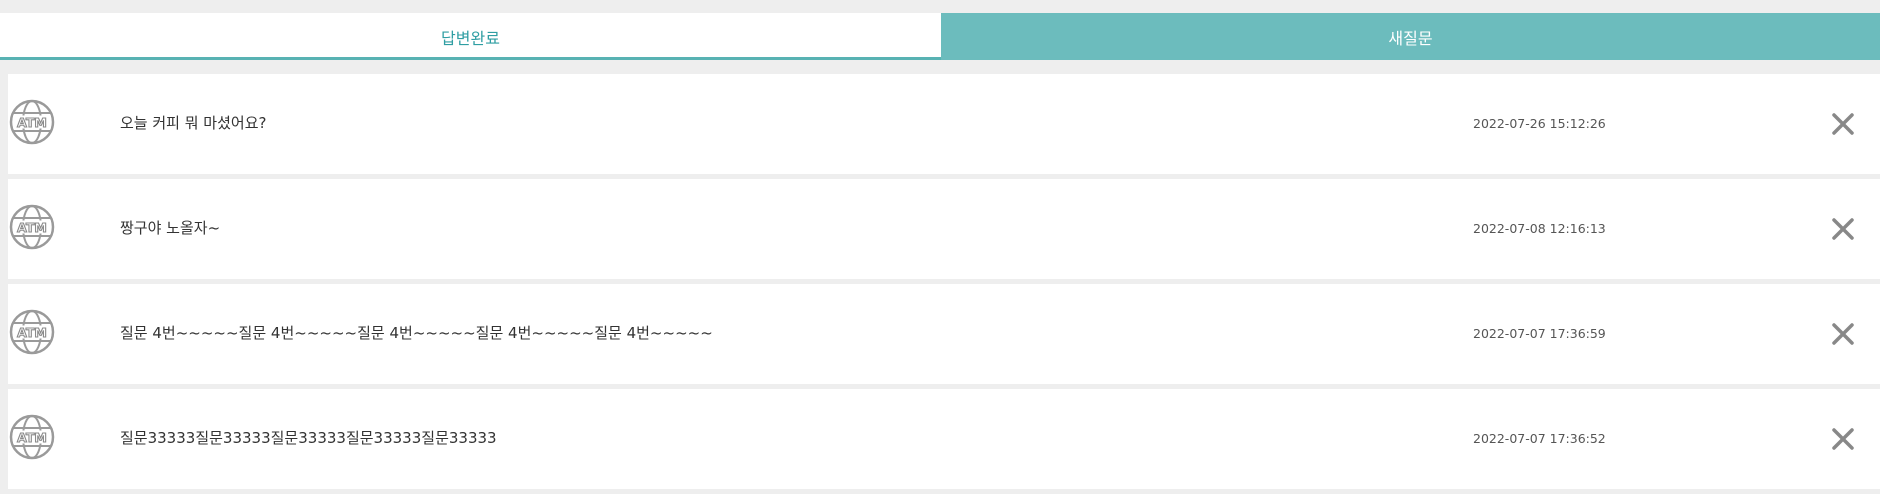 The image size is (1880, 494). Describe the element at coordinates (470, 36) in the screenshot. I see `tab-answered: 답변완료` at that location.